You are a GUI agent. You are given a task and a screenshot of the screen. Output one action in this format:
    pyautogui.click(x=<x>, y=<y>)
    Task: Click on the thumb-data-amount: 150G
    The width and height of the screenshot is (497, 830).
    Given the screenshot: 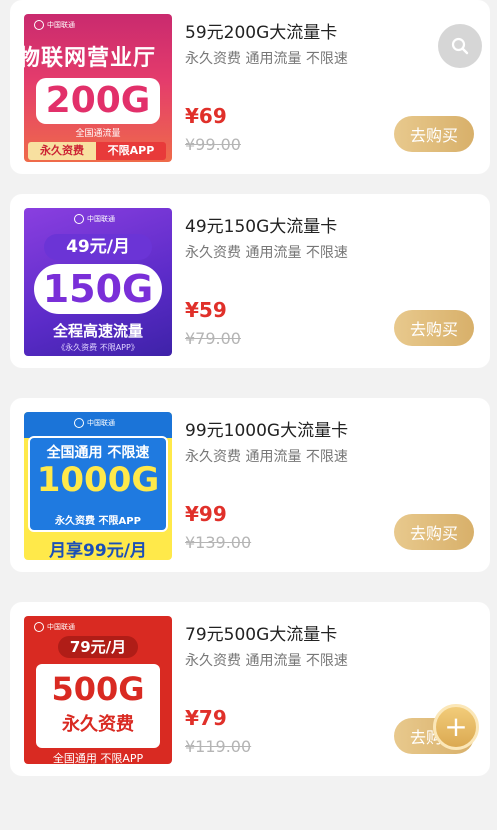 What is the action you would take?
    pyautogui.click(x=98, y=289)
    